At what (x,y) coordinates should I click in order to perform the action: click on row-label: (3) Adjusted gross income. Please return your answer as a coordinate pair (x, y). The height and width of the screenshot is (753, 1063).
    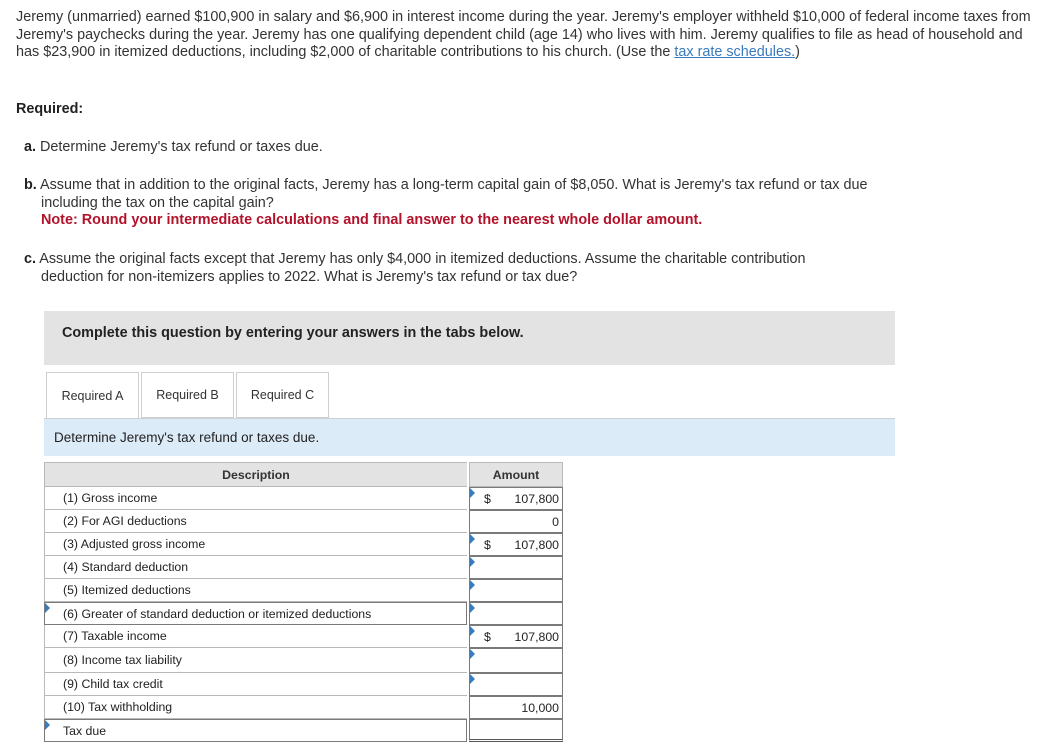
    Looking at the image, I should click on (255, 544).